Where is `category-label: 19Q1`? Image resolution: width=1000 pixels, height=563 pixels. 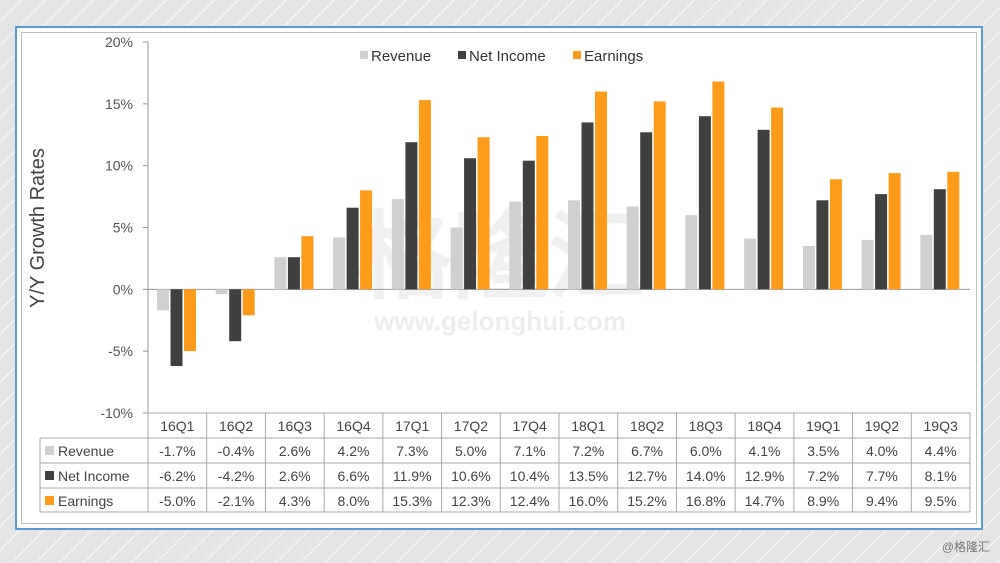
category-label: 19Q1 is located at coordinates (823, 426).